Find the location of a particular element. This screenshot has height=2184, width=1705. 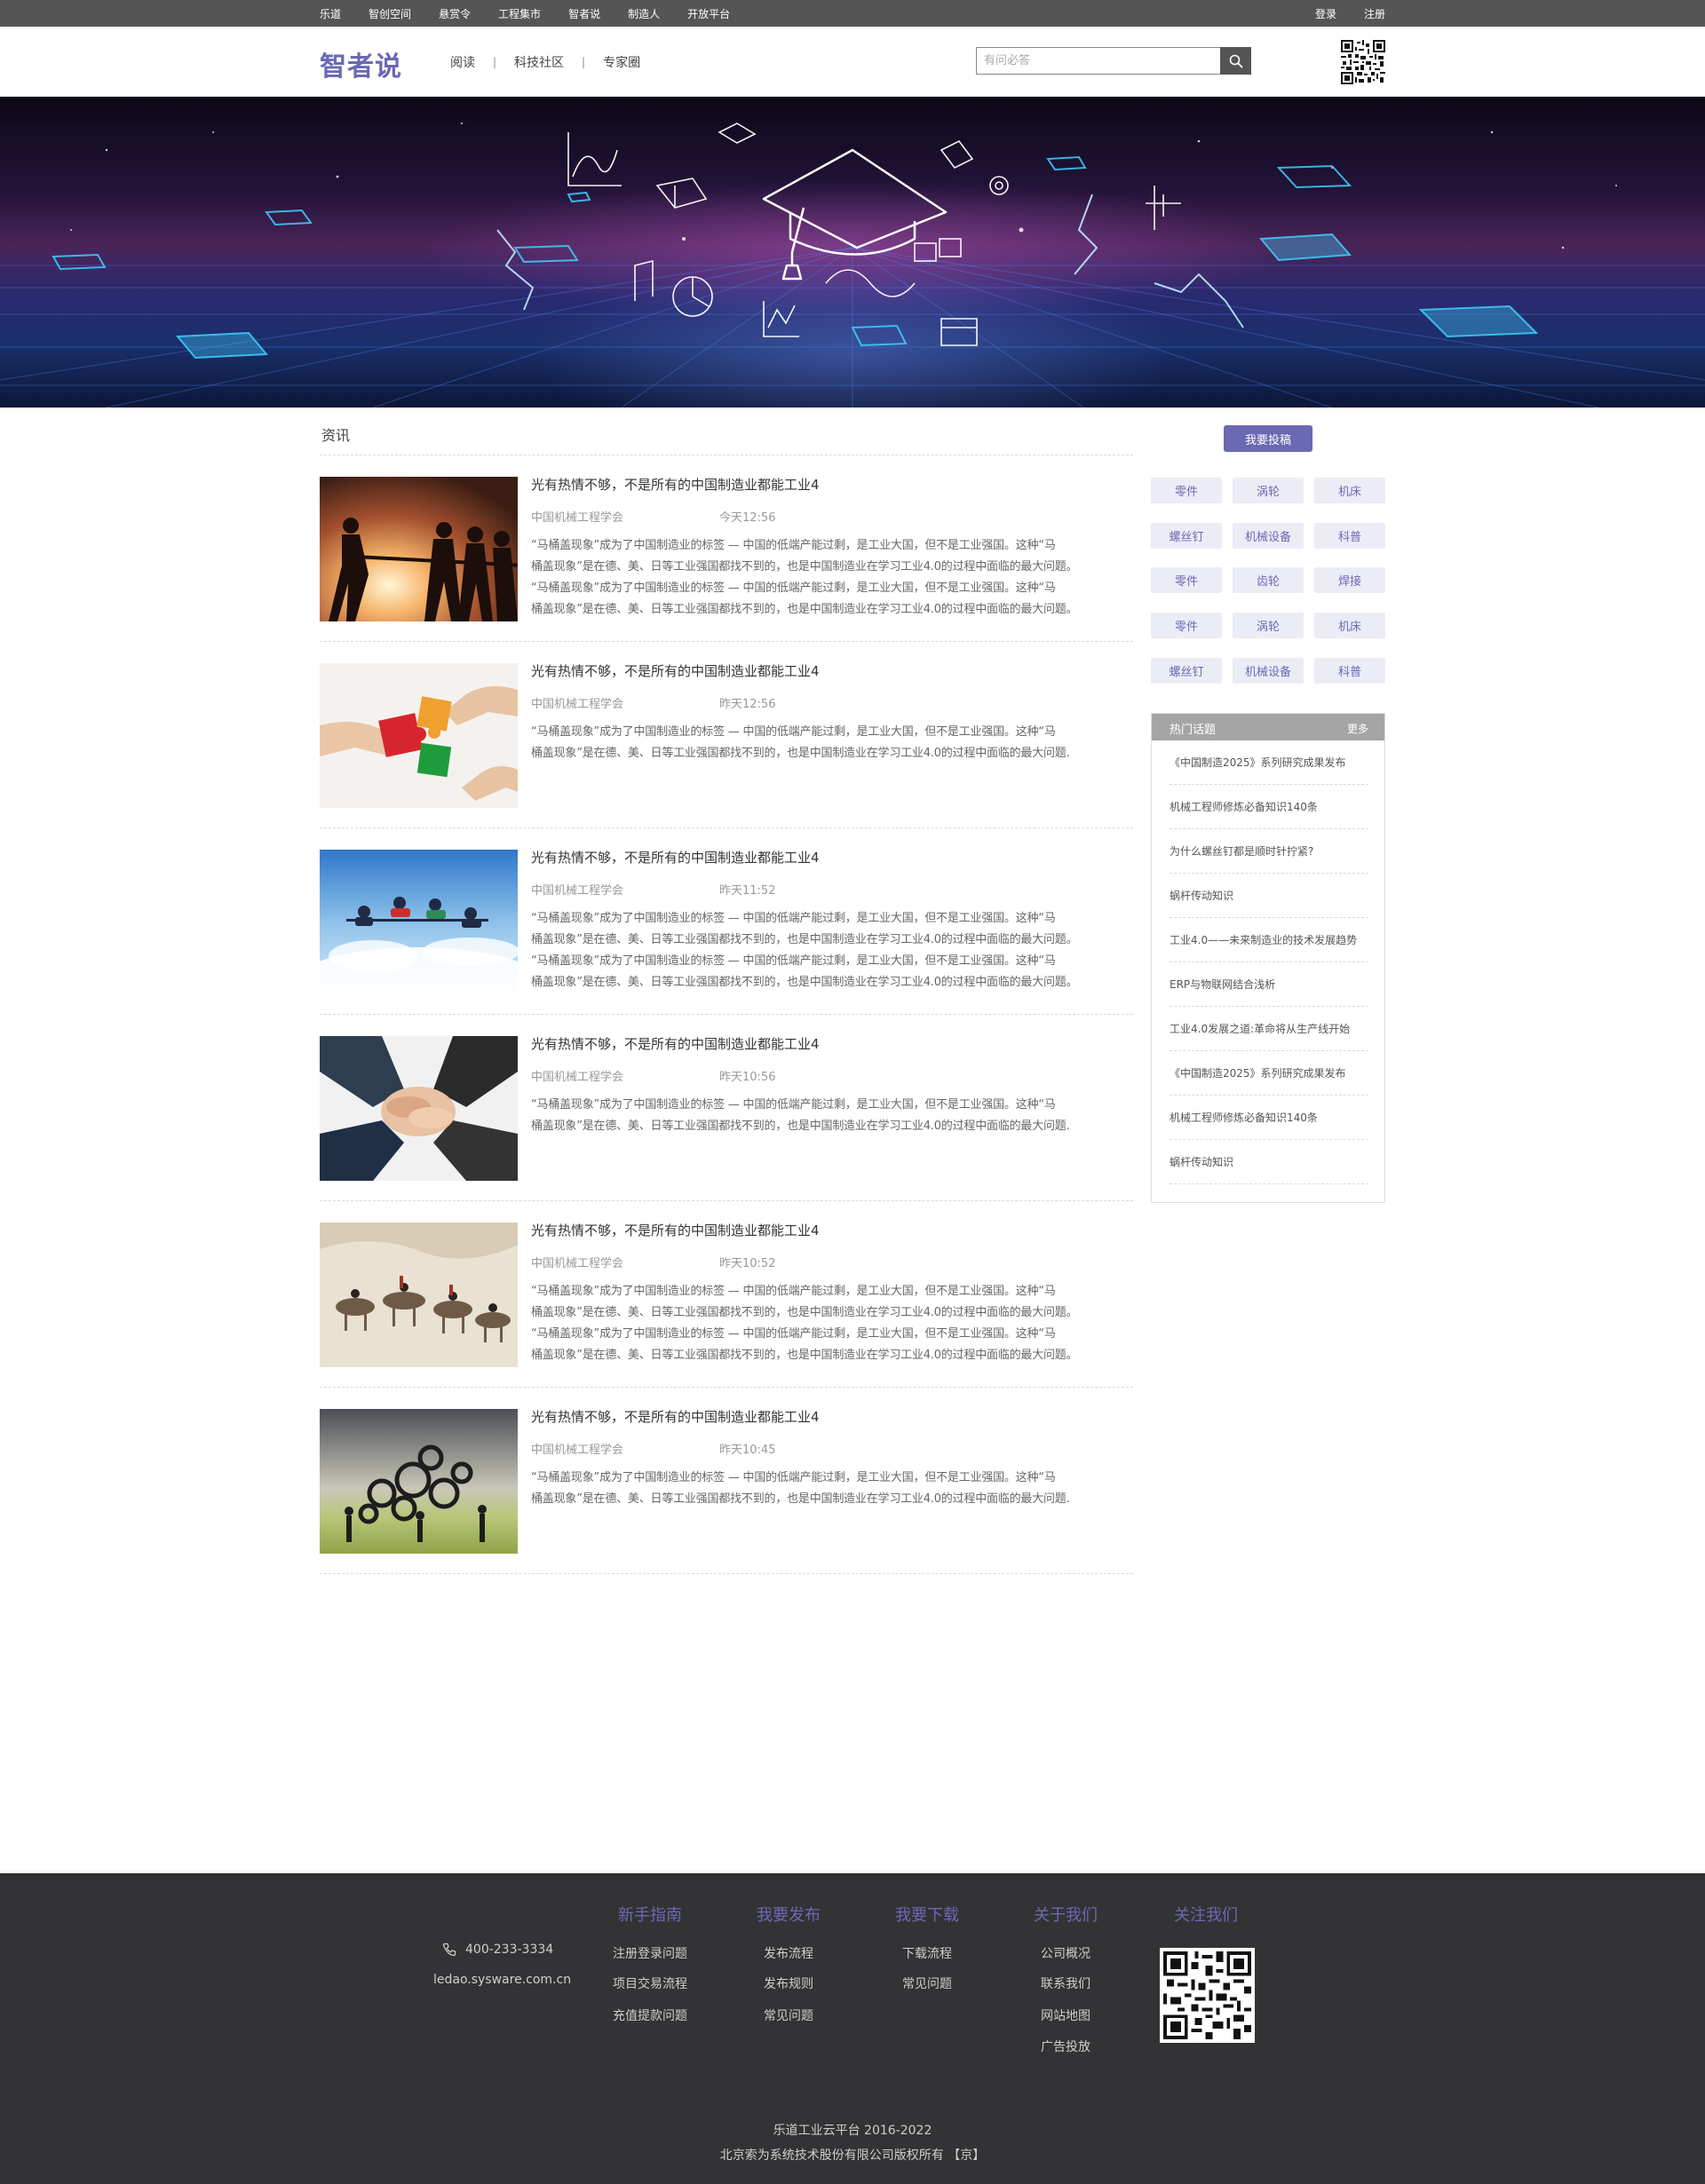

footer-qr-code is located at coordinates (1208, 1996).